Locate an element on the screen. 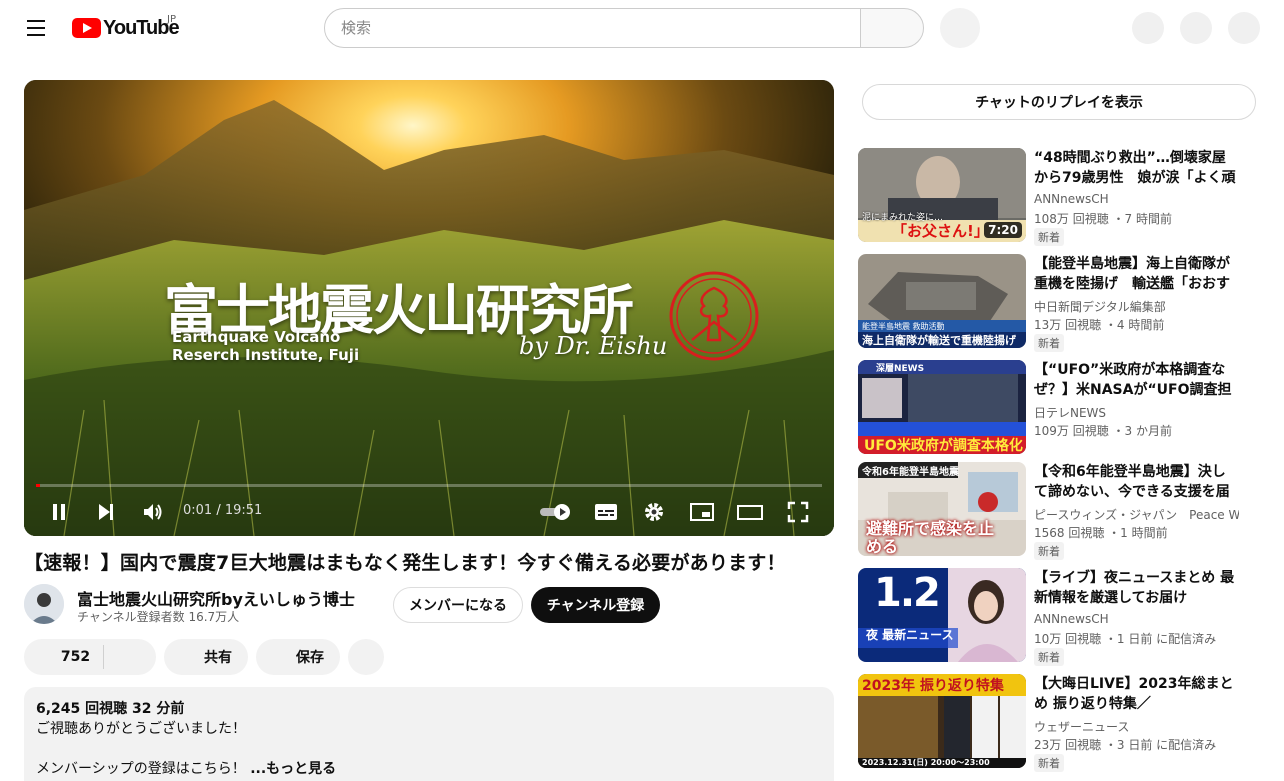  fullscreen-icon is located at coordinates (798, 512).